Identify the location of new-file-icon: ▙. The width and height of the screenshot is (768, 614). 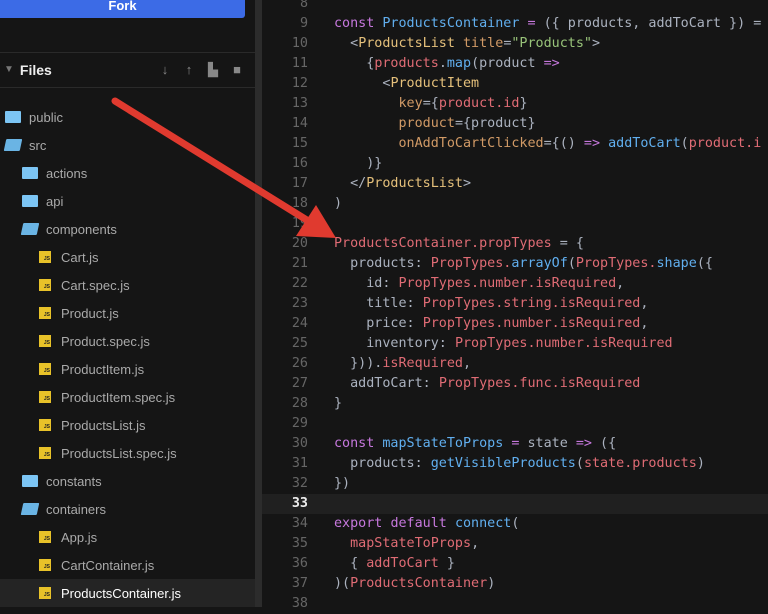
(213, 70).